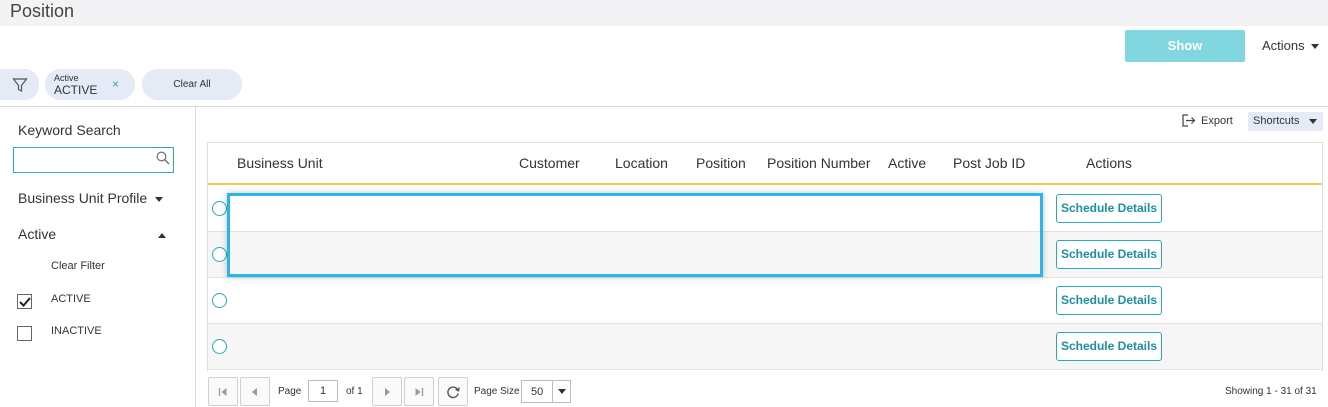  Describe the element at coordinates (1189, 120) in the screenshot. I see `export-icon` at that location.